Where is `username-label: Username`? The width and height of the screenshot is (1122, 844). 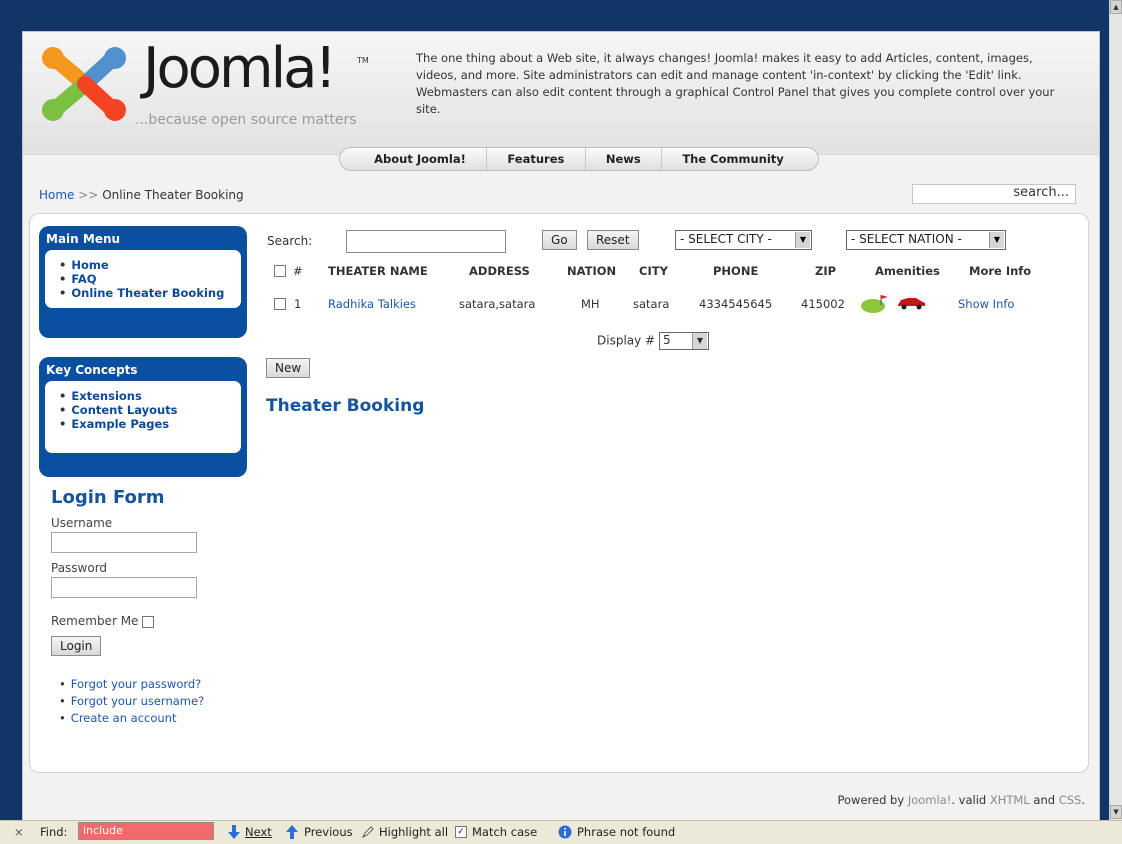
username-label: Username is located at coordinates (82, 523).